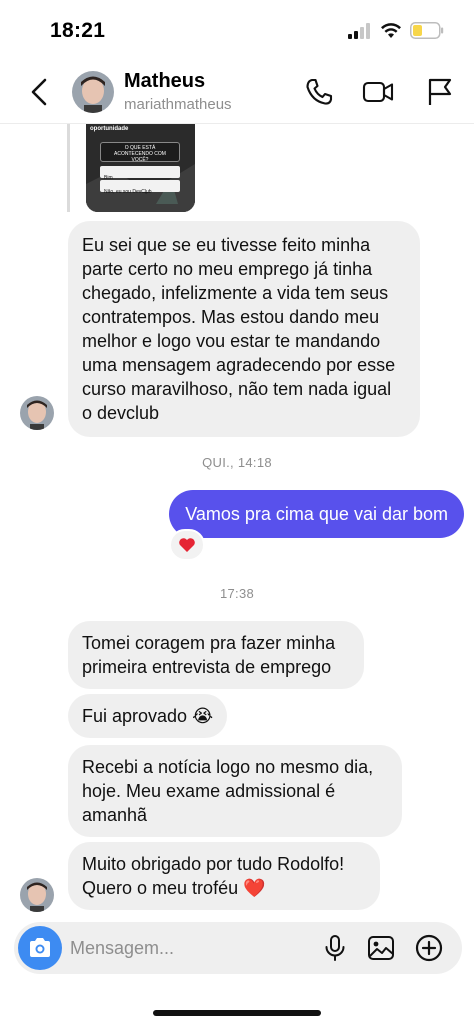 The height and width of the screenshot is (1026, 474). Describe the element at coordinates (164, 81) in the screenshot. I see `contact-name: Matheus` at that location.